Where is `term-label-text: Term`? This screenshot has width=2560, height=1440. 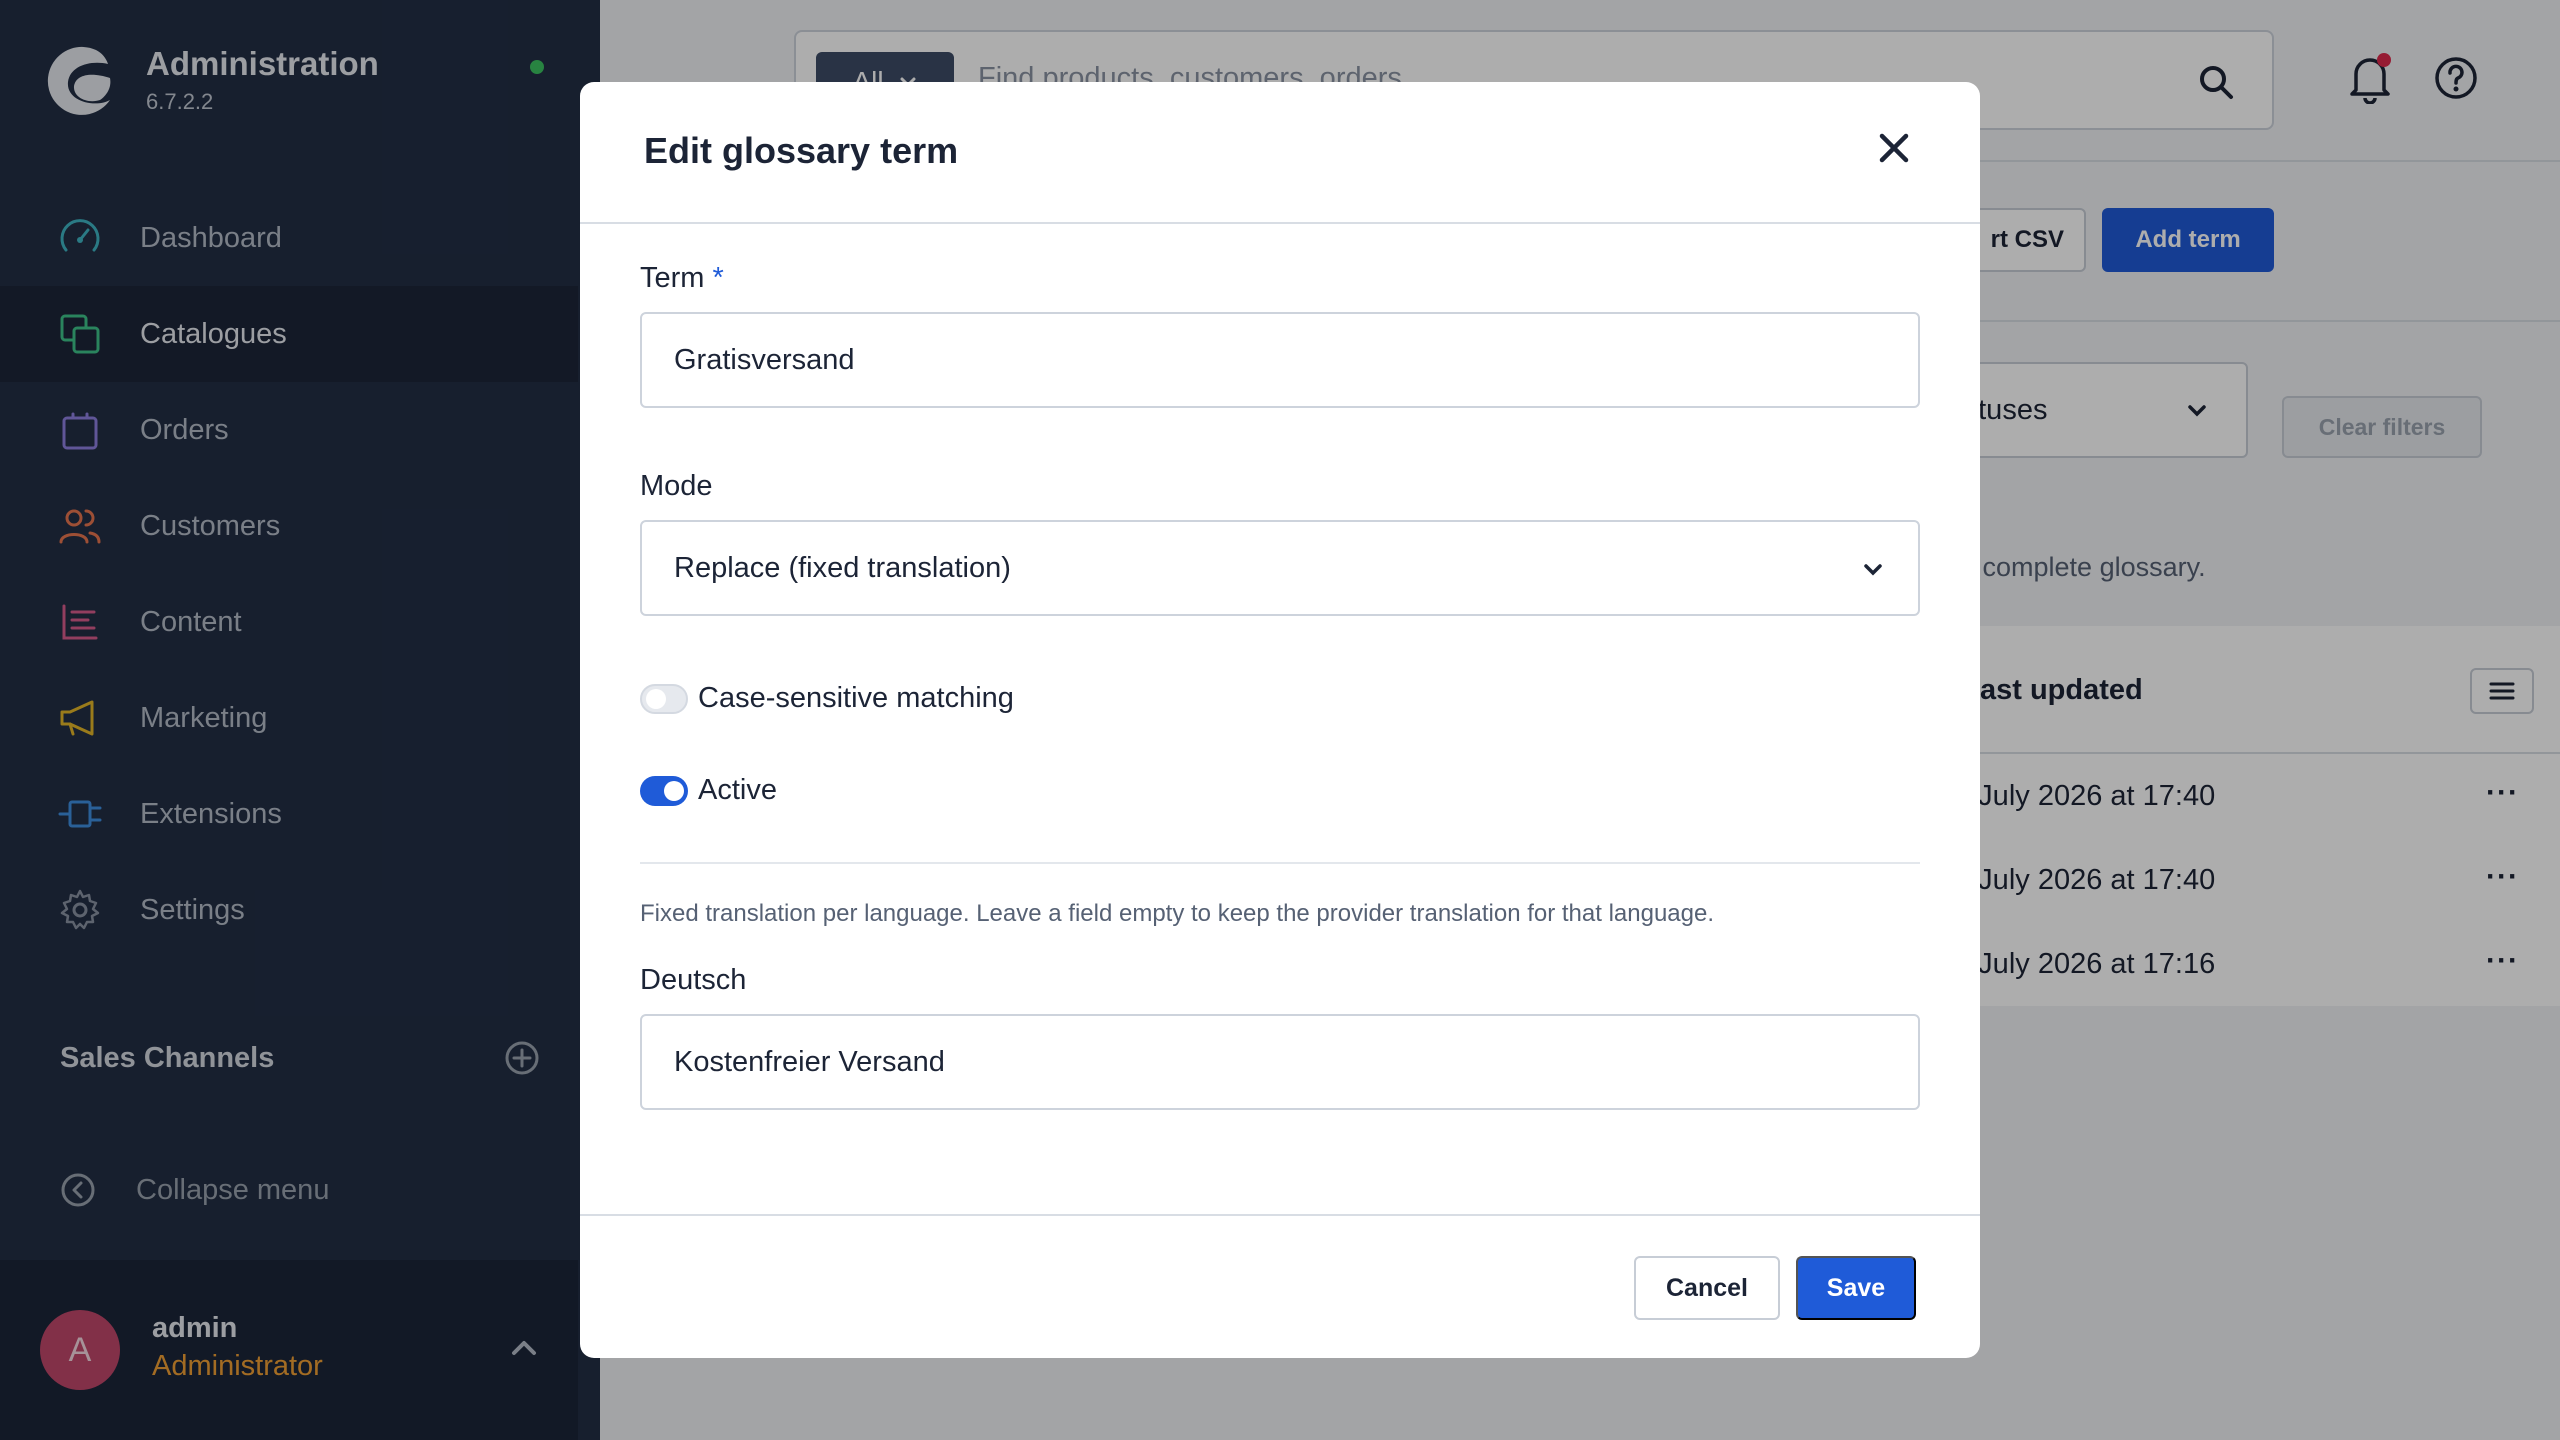
term-label-text: Term is located at coordinates (672, 278).